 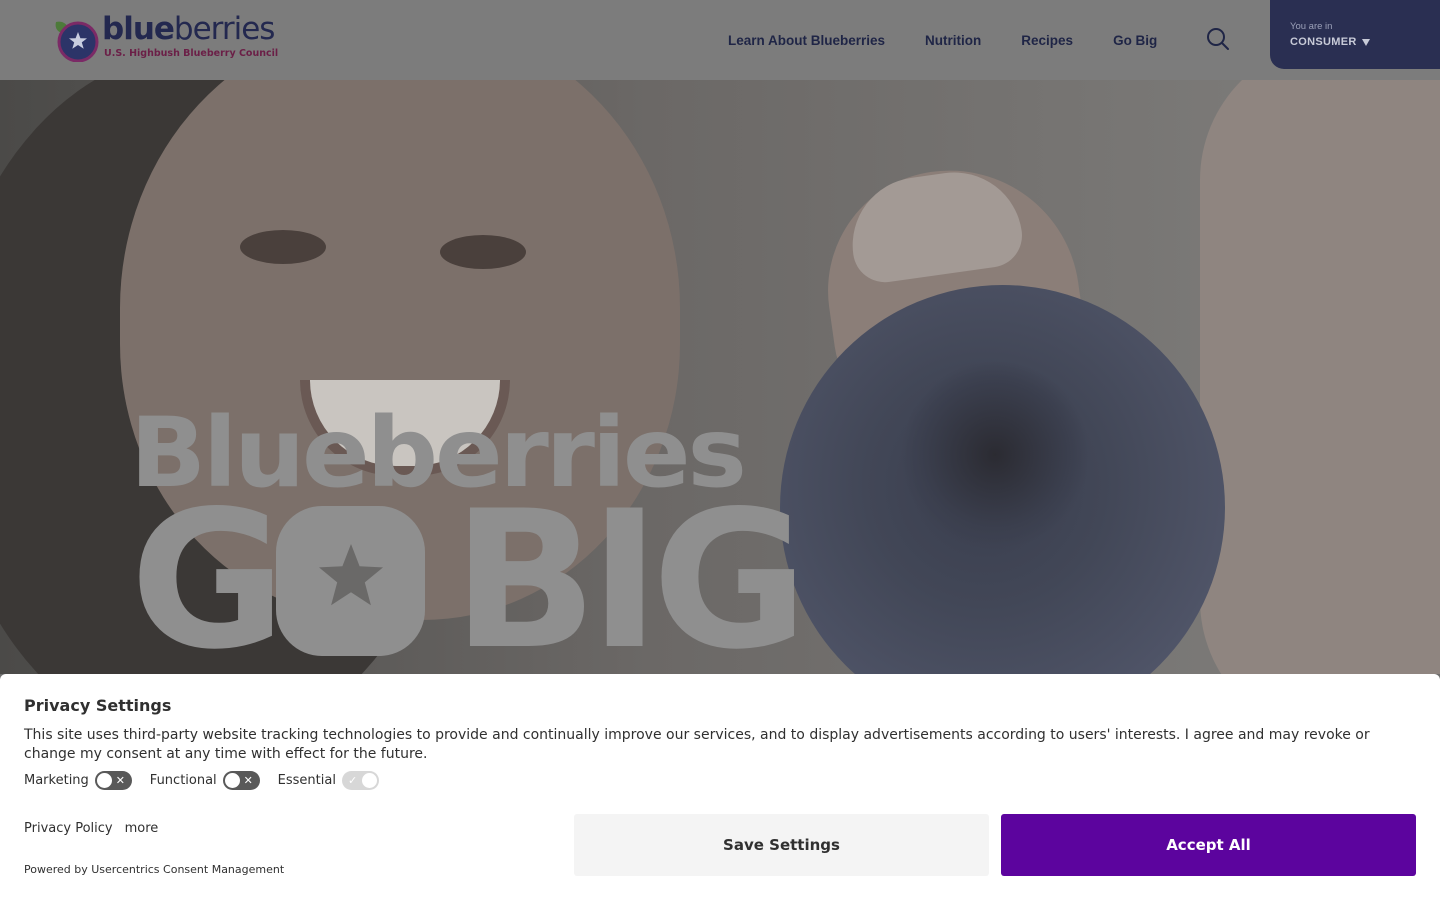 I want to click on toggle-marketing-group: Marketing ✕, so click(x=78, y=780).